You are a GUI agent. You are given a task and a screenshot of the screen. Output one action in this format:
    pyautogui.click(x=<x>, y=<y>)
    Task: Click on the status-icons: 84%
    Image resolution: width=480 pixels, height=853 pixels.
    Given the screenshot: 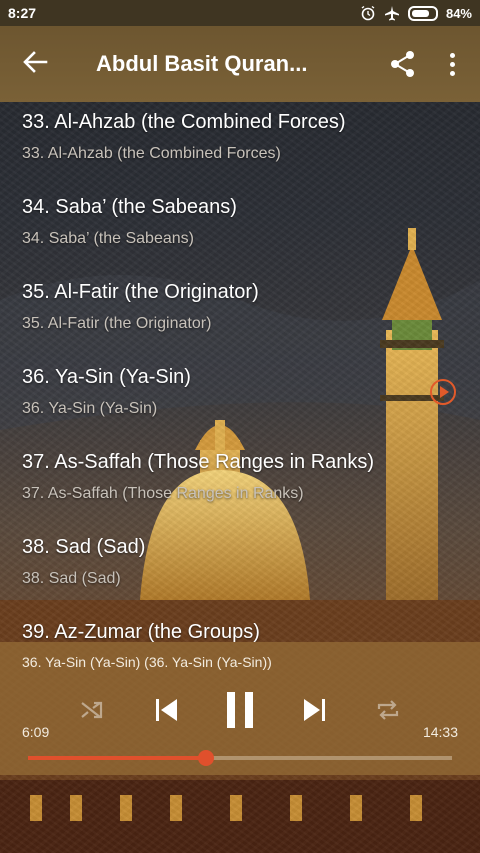 What is the action you would take?
    pyautogui.click(x=420, y=13)
    